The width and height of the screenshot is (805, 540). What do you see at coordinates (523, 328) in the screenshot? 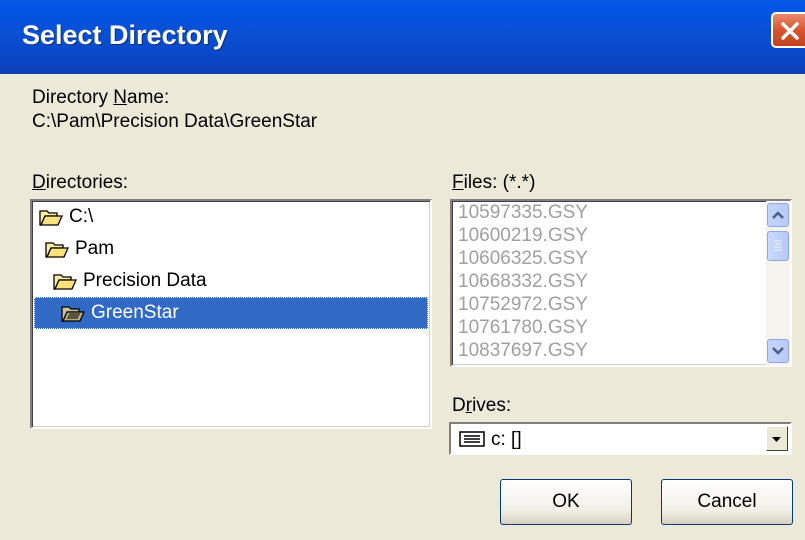
I see `file-item: 10761780.GSY` at bounding box center [523, 328].